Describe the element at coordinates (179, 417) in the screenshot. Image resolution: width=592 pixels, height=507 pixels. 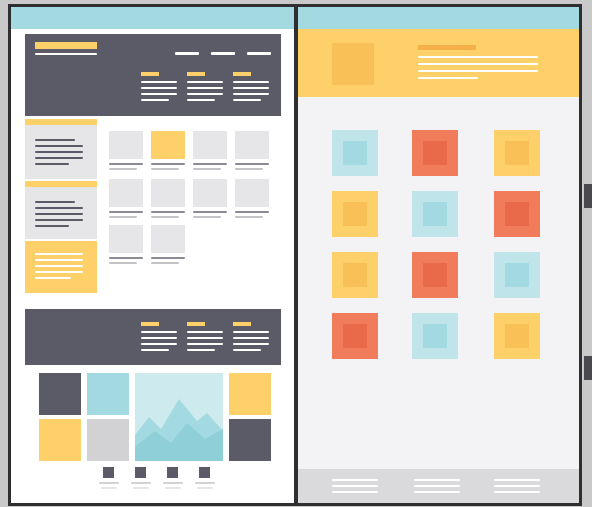
I see `mountain-image-icon` at that location.